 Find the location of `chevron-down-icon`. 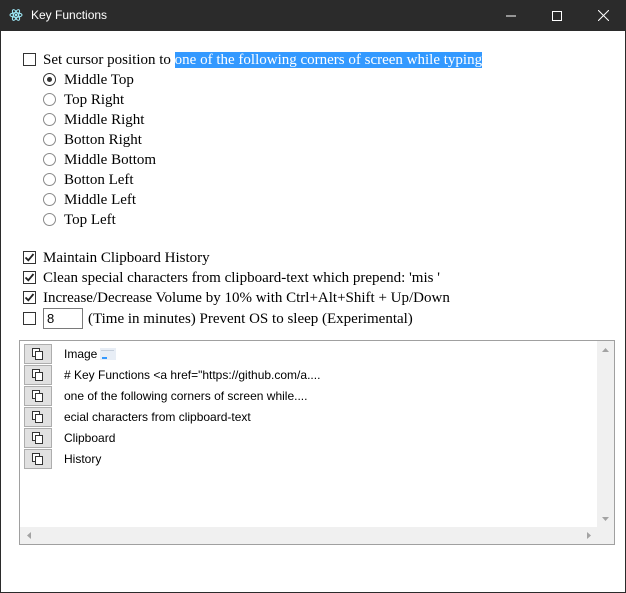

chevron-down-icon is located at coordinates (605, 518).